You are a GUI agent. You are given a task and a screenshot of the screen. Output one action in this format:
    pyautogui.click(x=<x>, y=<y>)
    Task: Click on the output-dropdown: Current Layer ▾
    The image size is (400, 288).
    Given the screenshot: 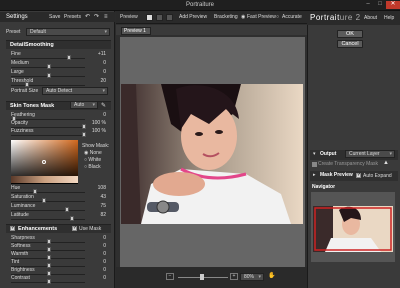 What is the action you would take?
    pyautogui.click(x=370, y=154)
    